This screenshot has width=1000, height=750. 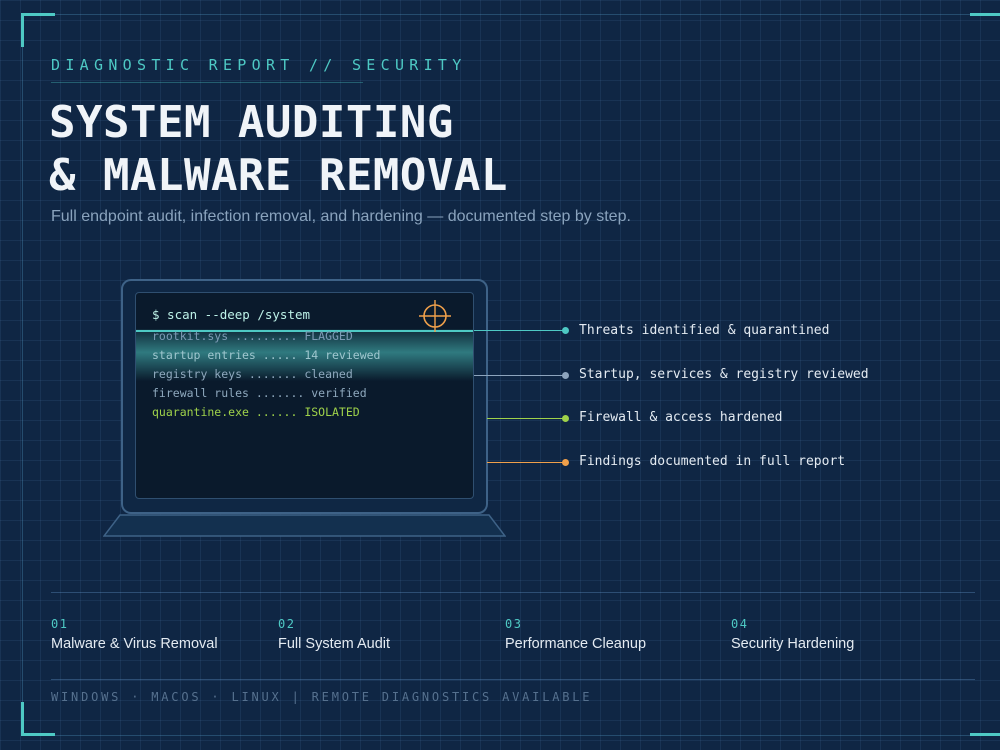 What do you see at coordinates (704, 330) in the screenshot?
I see `callout-threats: Threats identified & quarantined` at bounding box center [704, 330].